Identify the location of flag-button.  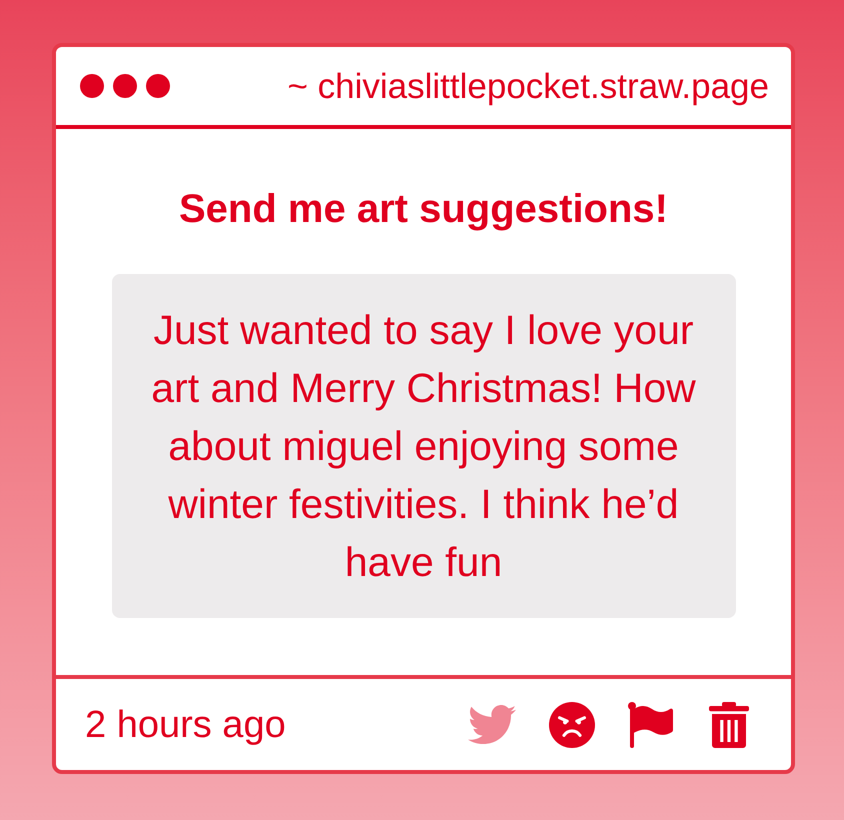
(652, 725).